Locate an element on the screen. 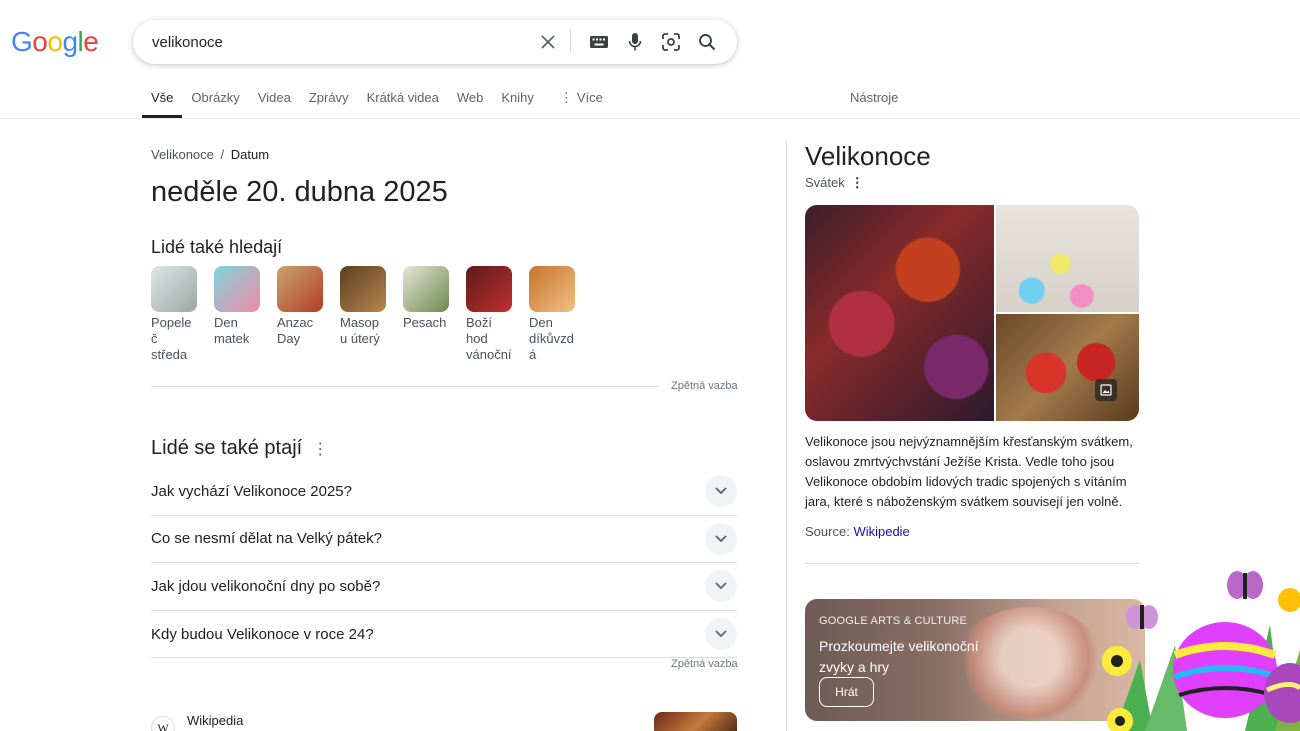 The image size is (1300, 731). tab-more: Více is located at coordinates (581, 99).